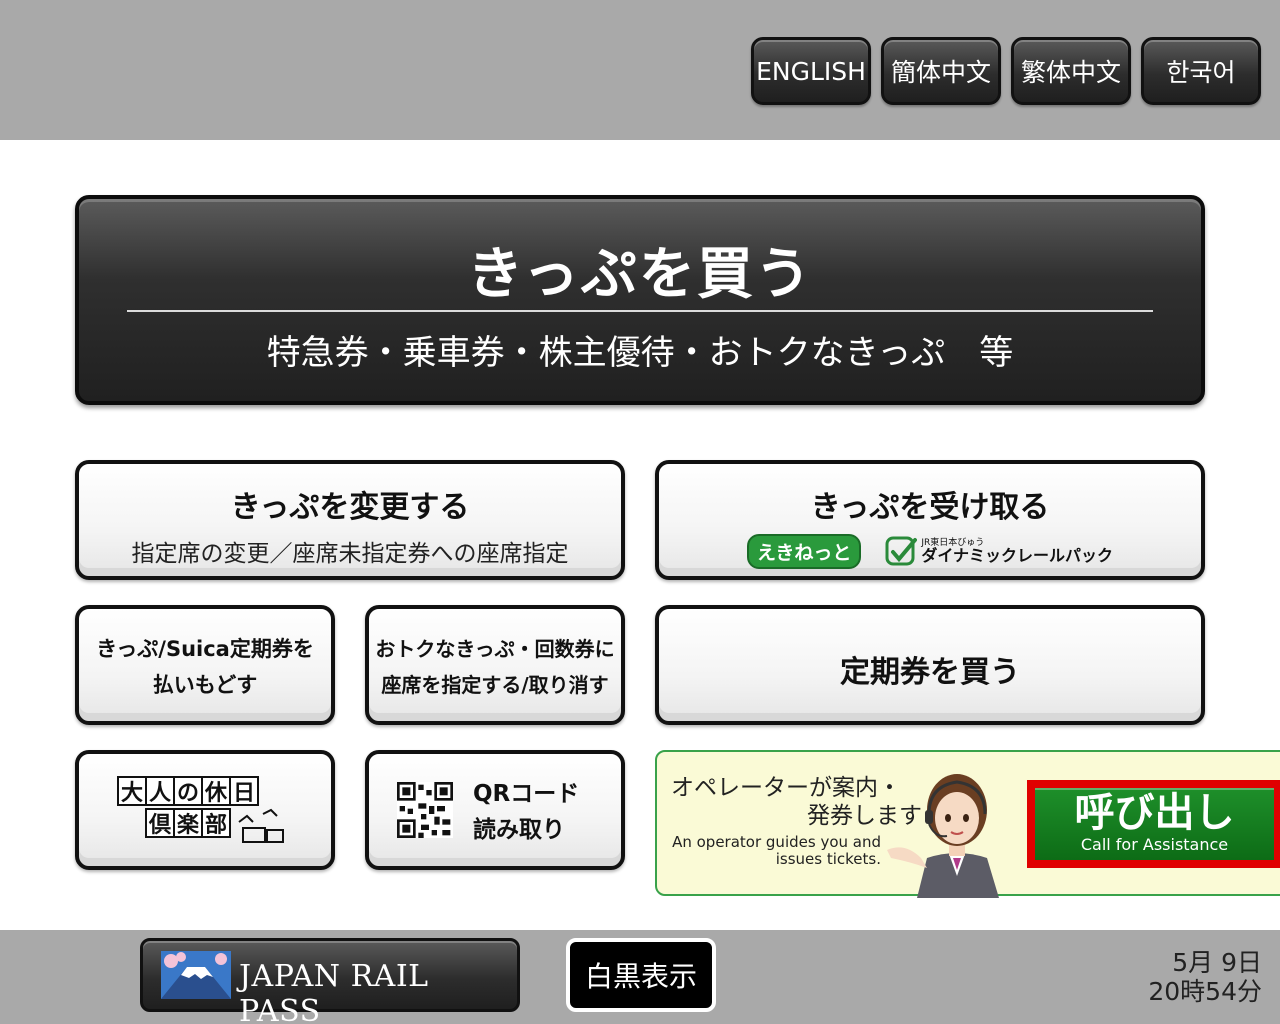  Describe the element at coordinates (519, 830) in the screenshot. I see `qr-line2: 読み取り` at that location.